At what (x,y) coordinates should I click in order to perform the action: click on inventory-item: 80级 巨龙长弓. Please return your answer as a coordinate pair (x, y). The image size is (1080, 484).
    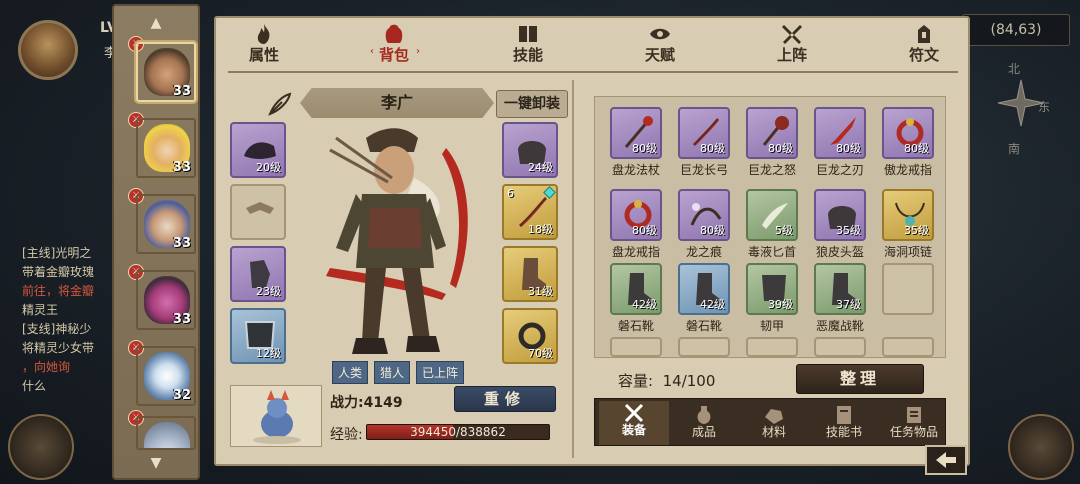
    Looking at the image, I should click on (704, 142).